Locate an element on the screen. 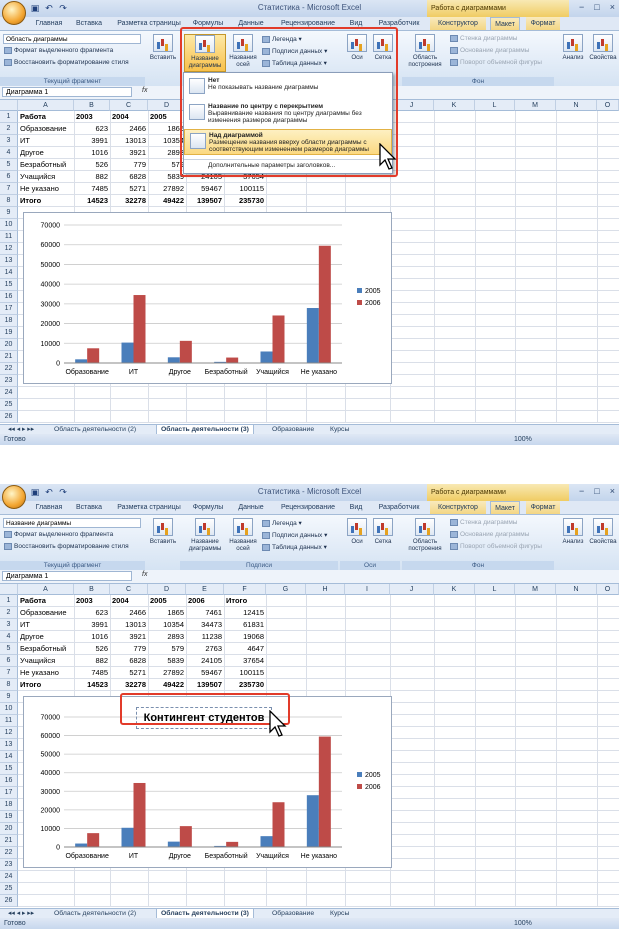  tab-developer: Разработчик is located at coordinates (399, 507).